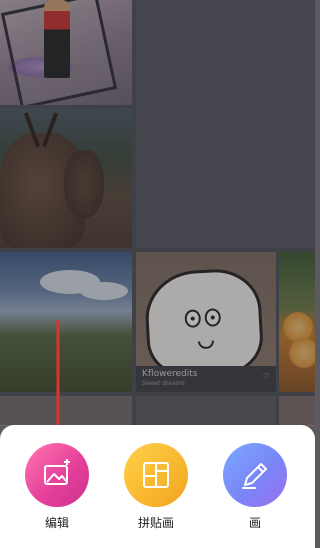  I want to click on collage-button: 拼贴画, so click(156, 493).